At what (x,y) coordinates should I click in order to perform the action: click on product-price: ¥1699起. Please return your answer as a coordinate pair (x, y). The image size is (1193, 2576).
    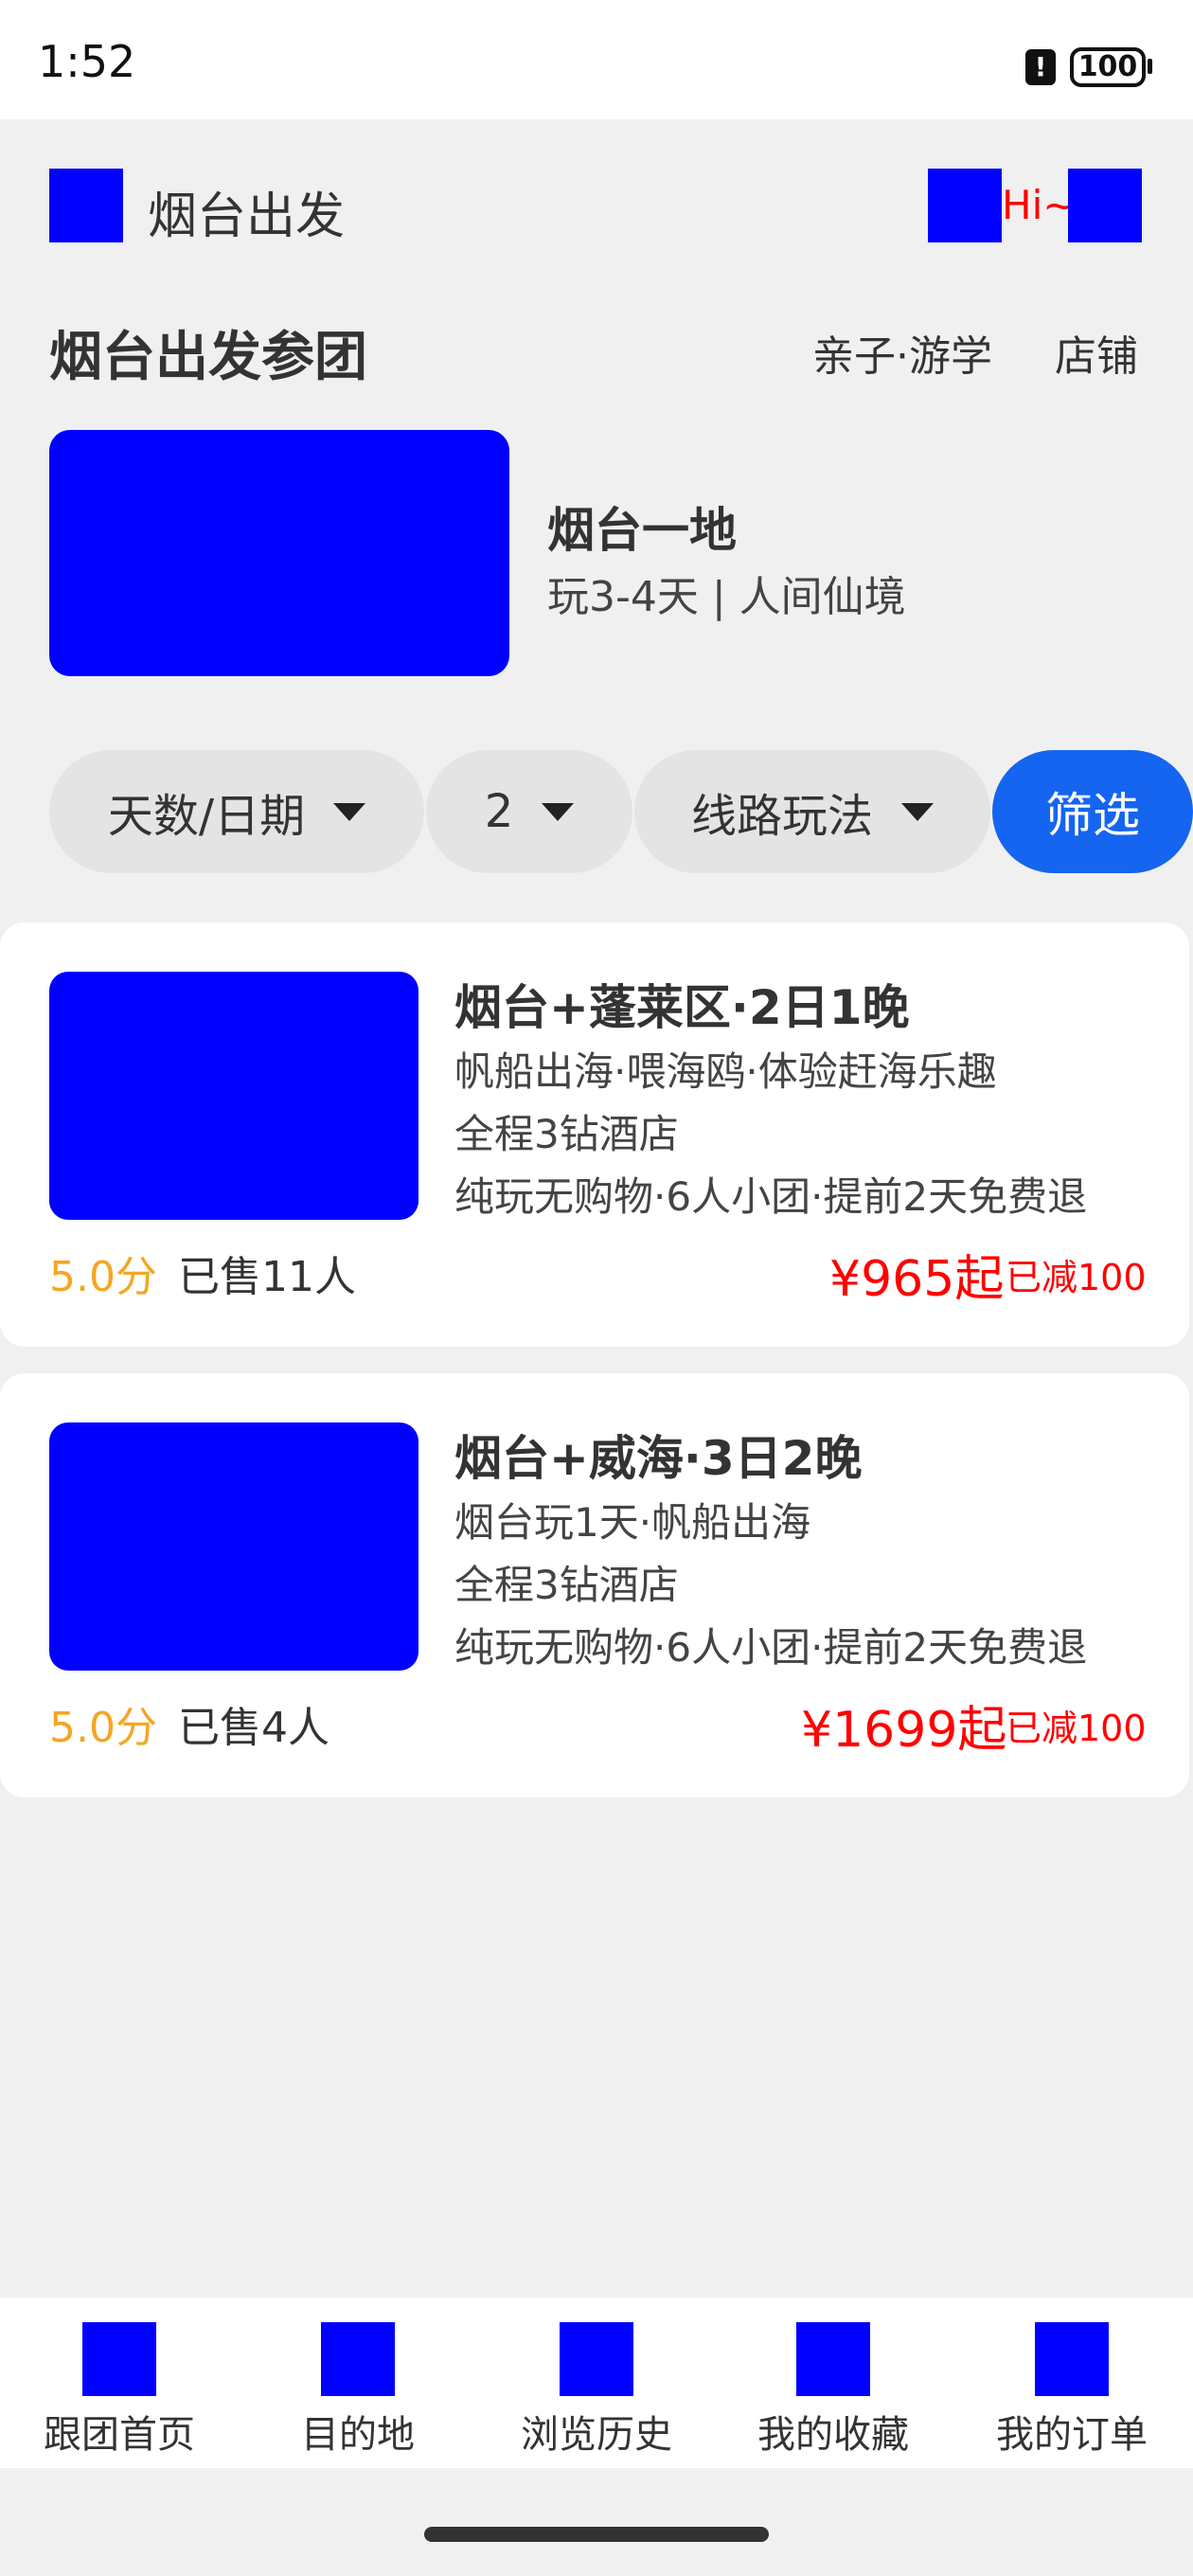
    Looking at the image, I should click on (904, 1730).